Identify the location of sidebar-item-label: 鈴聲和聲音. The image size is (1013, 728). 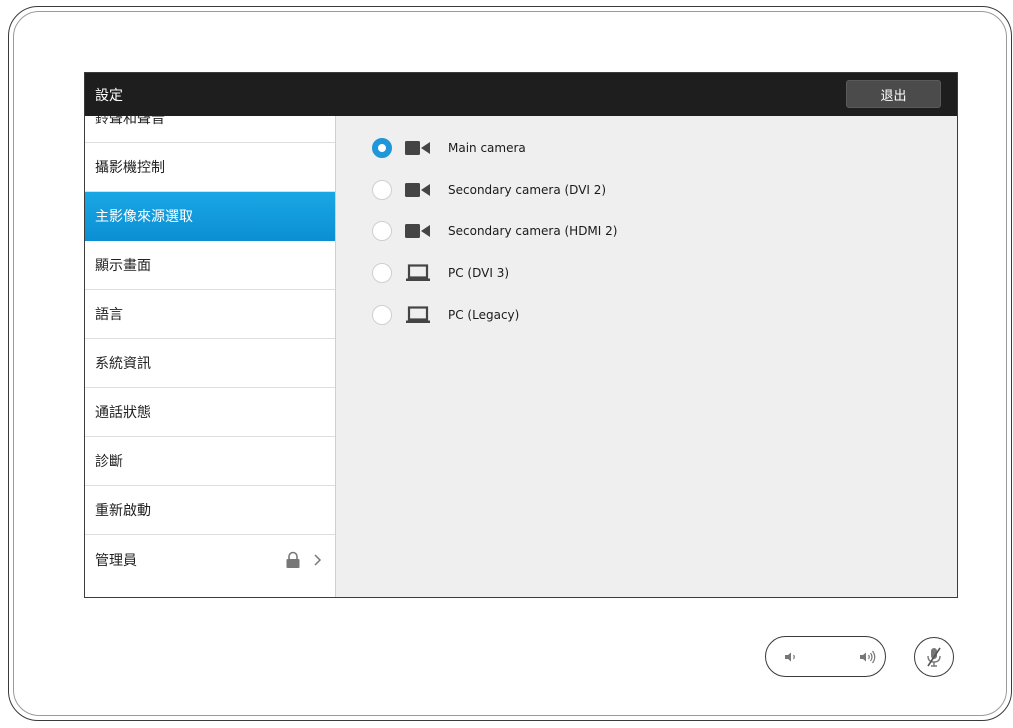
(130, 121).